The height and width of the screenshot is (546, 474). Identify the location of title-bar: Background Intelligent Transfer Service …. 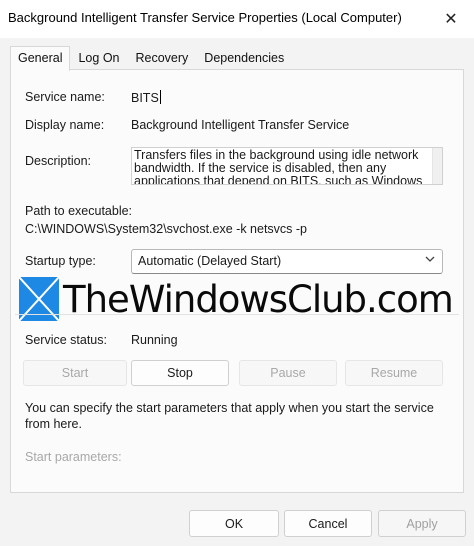
(237, 19).